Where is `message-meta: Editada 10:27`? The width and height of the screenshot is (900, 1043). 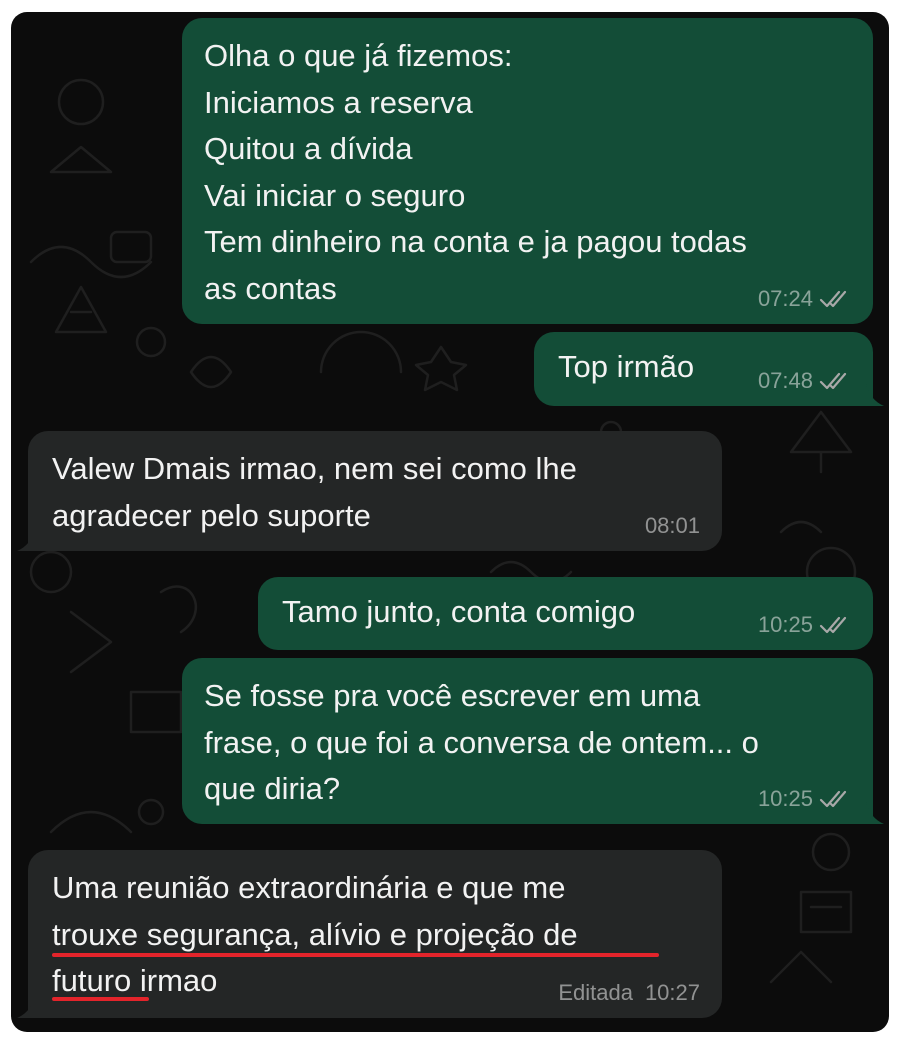
message-meta: Editada 10:27 is located at coordinates (629, 993).